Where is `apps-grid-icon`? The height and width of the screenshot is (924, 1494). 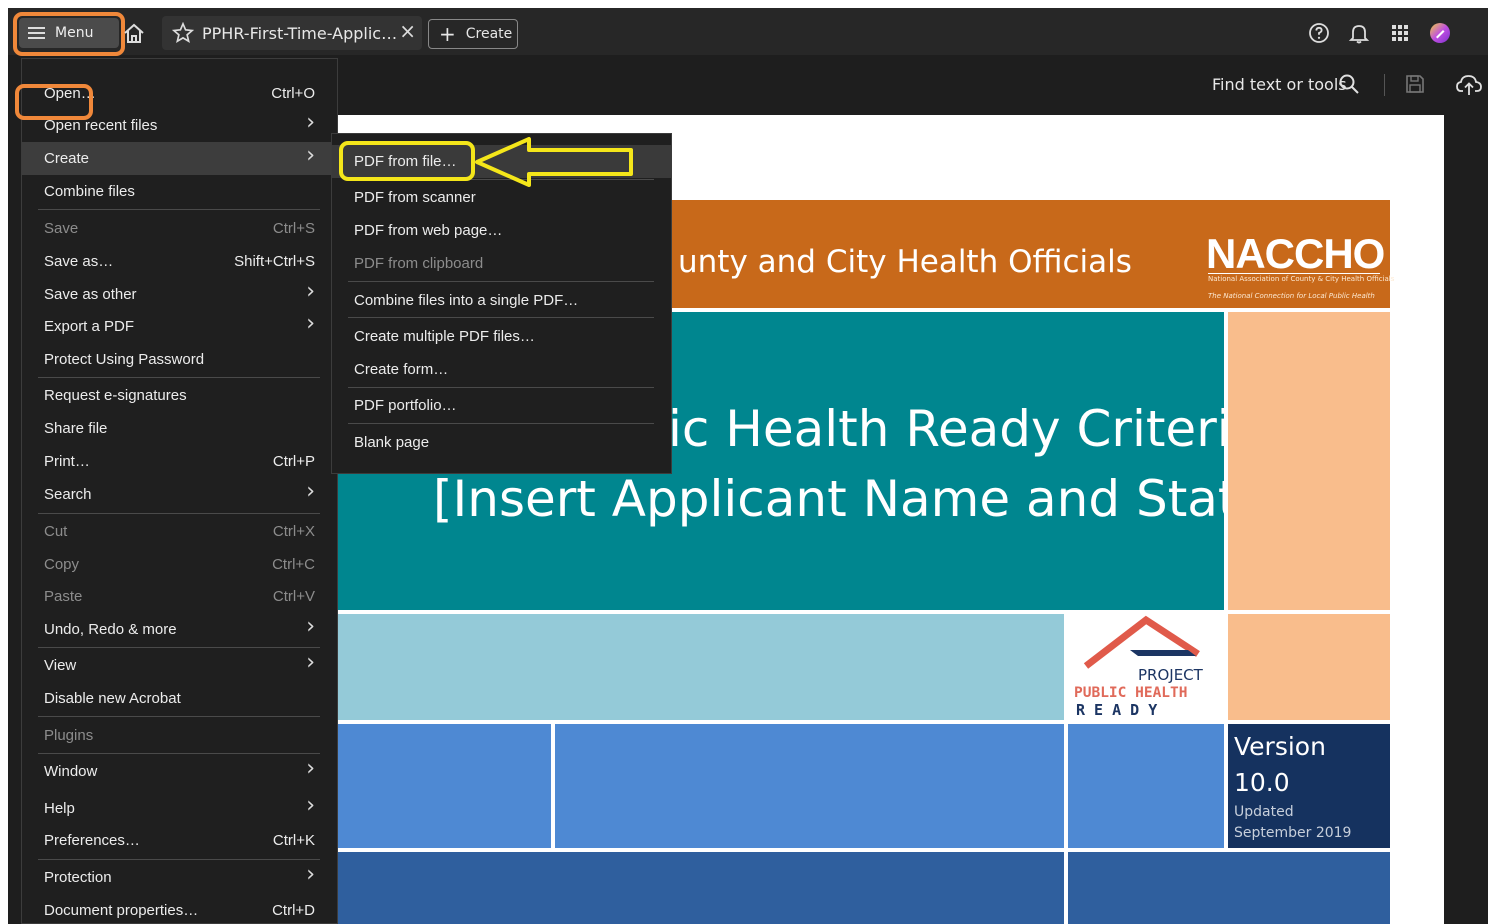 apps-grid-icon is located at coordinates (1400, 33).